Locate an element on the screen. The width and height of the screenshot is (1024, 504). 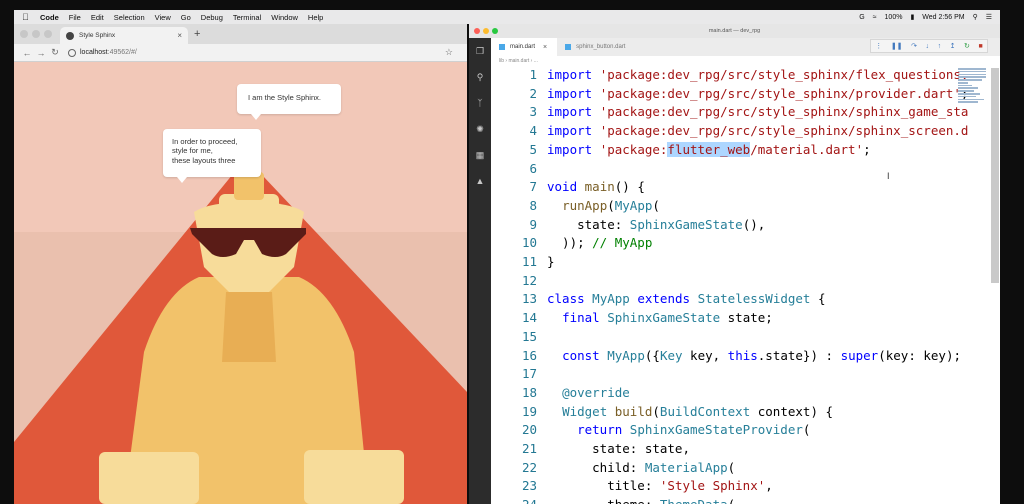
line-number: 4 is located at coordinates (533, 131).